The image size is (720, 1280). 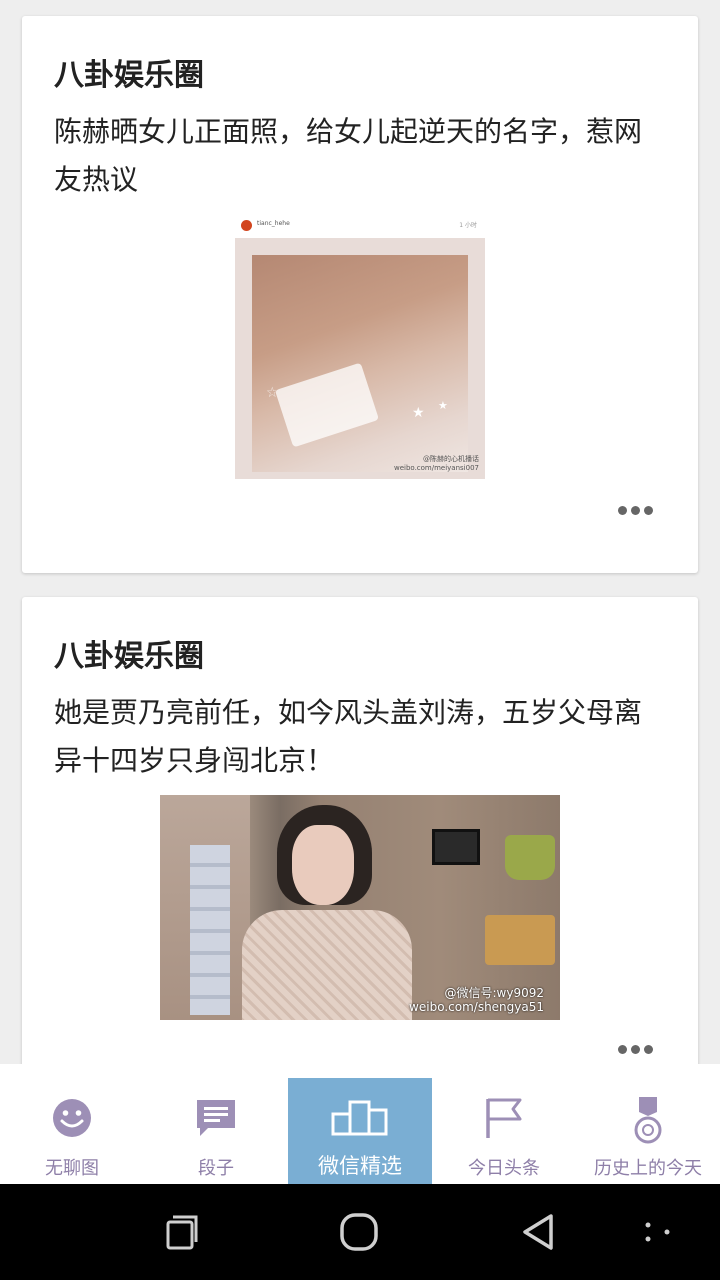 I want to click on tab-headlines: 今日头条, so click(x=504, y=1131).